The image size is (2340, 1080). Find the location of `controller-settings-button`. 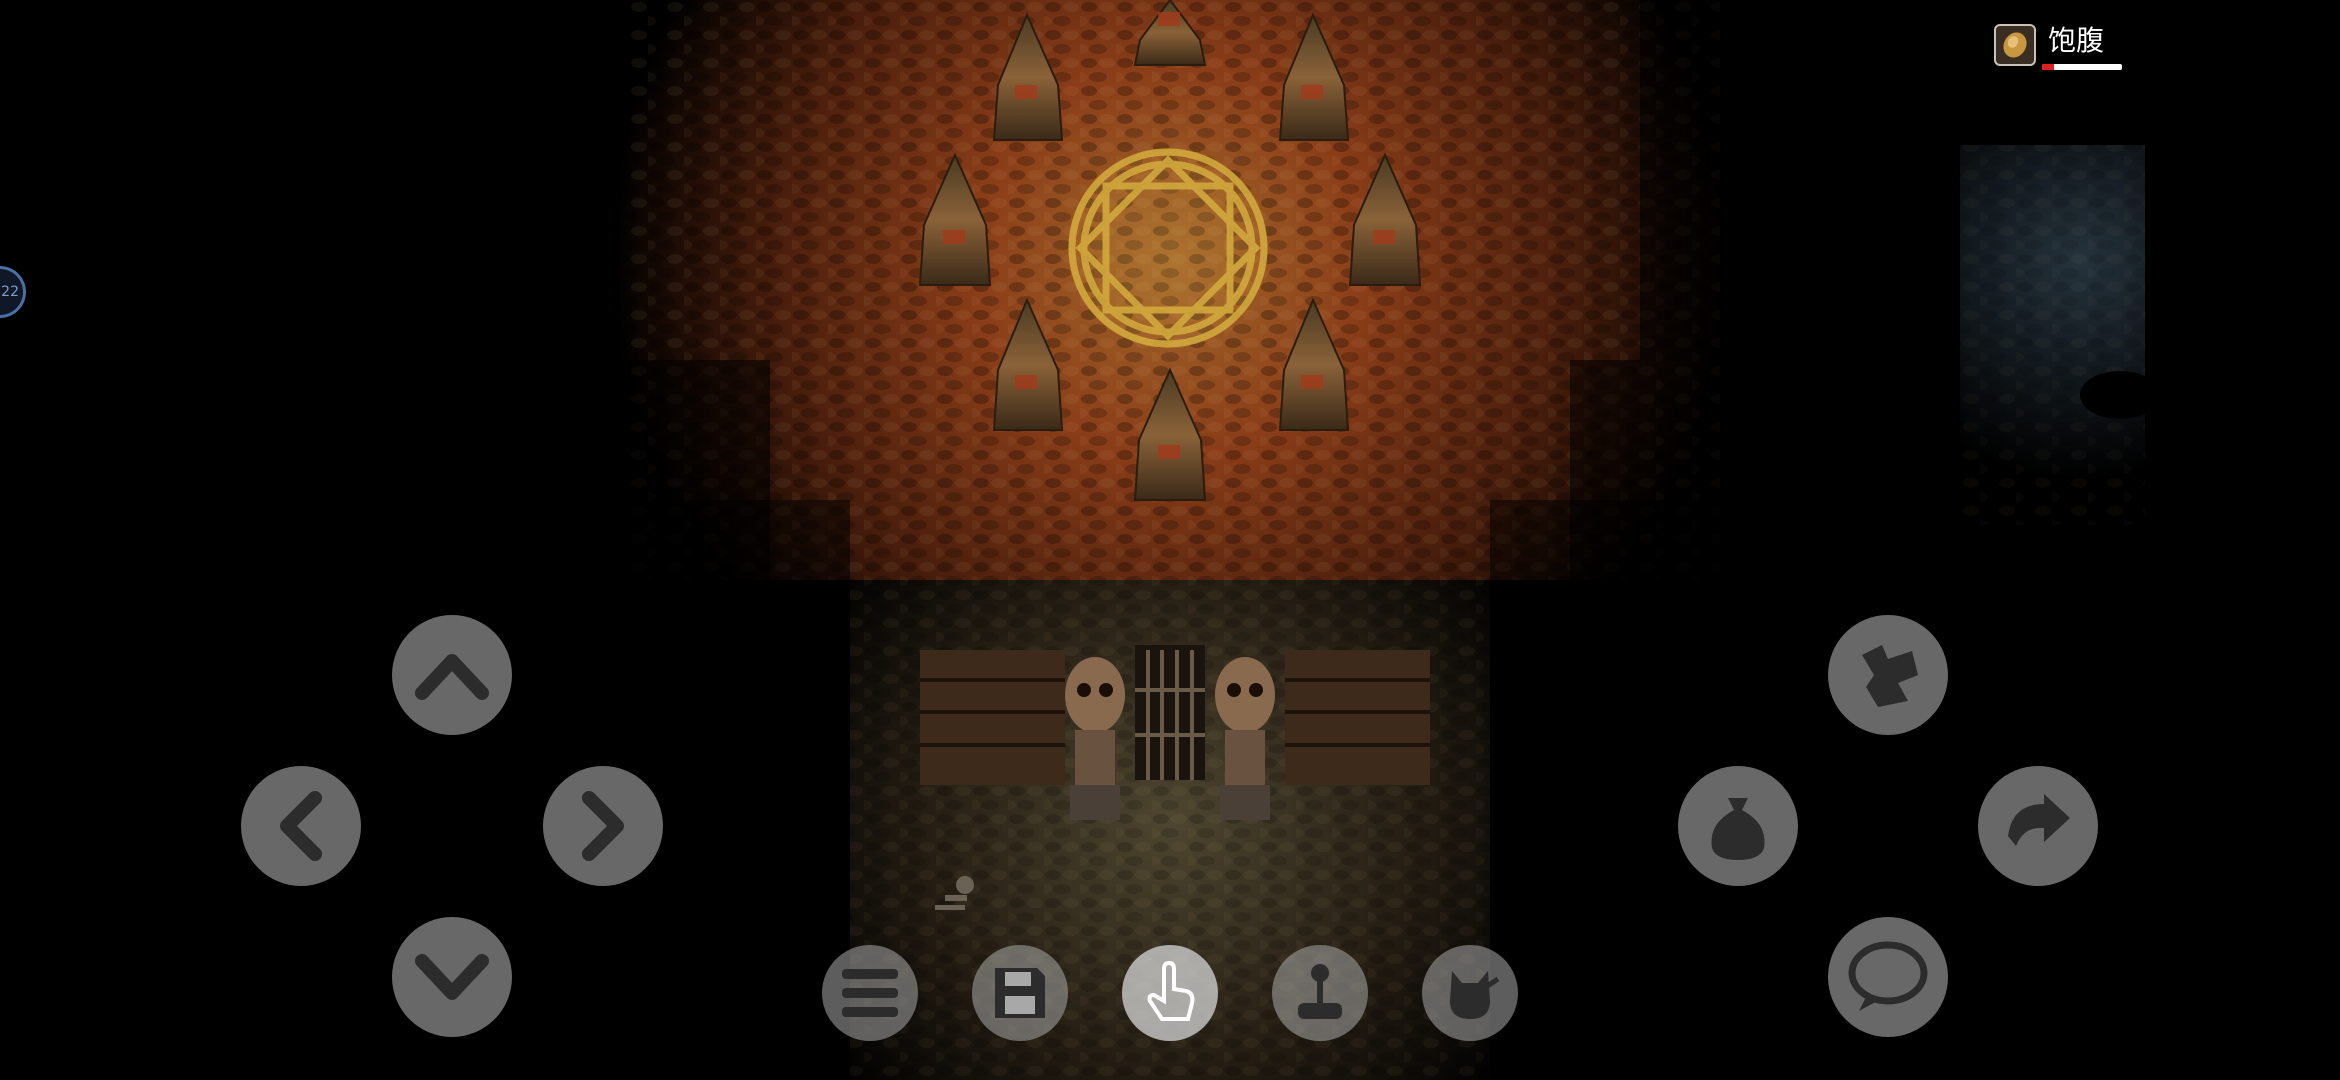

controller-settings-button is located at coordinates (1320, 993).